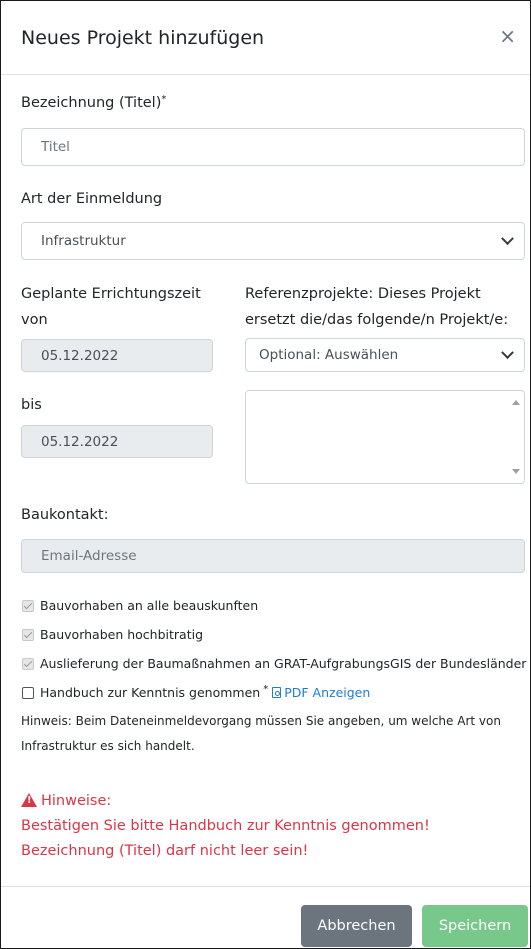 The height and width of the screenshot is (949, 531). I want to click on warnings-title-row: Hinweise:, so click(271, 801).